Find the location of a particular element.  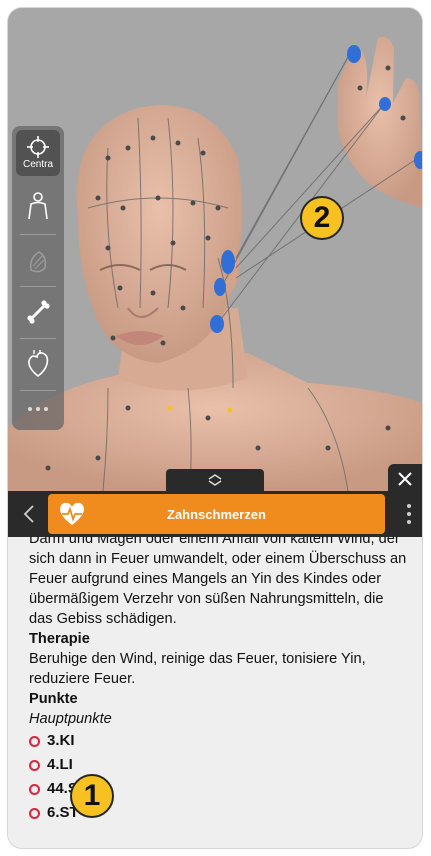

bone-icon is located at coordinates (38, 312).